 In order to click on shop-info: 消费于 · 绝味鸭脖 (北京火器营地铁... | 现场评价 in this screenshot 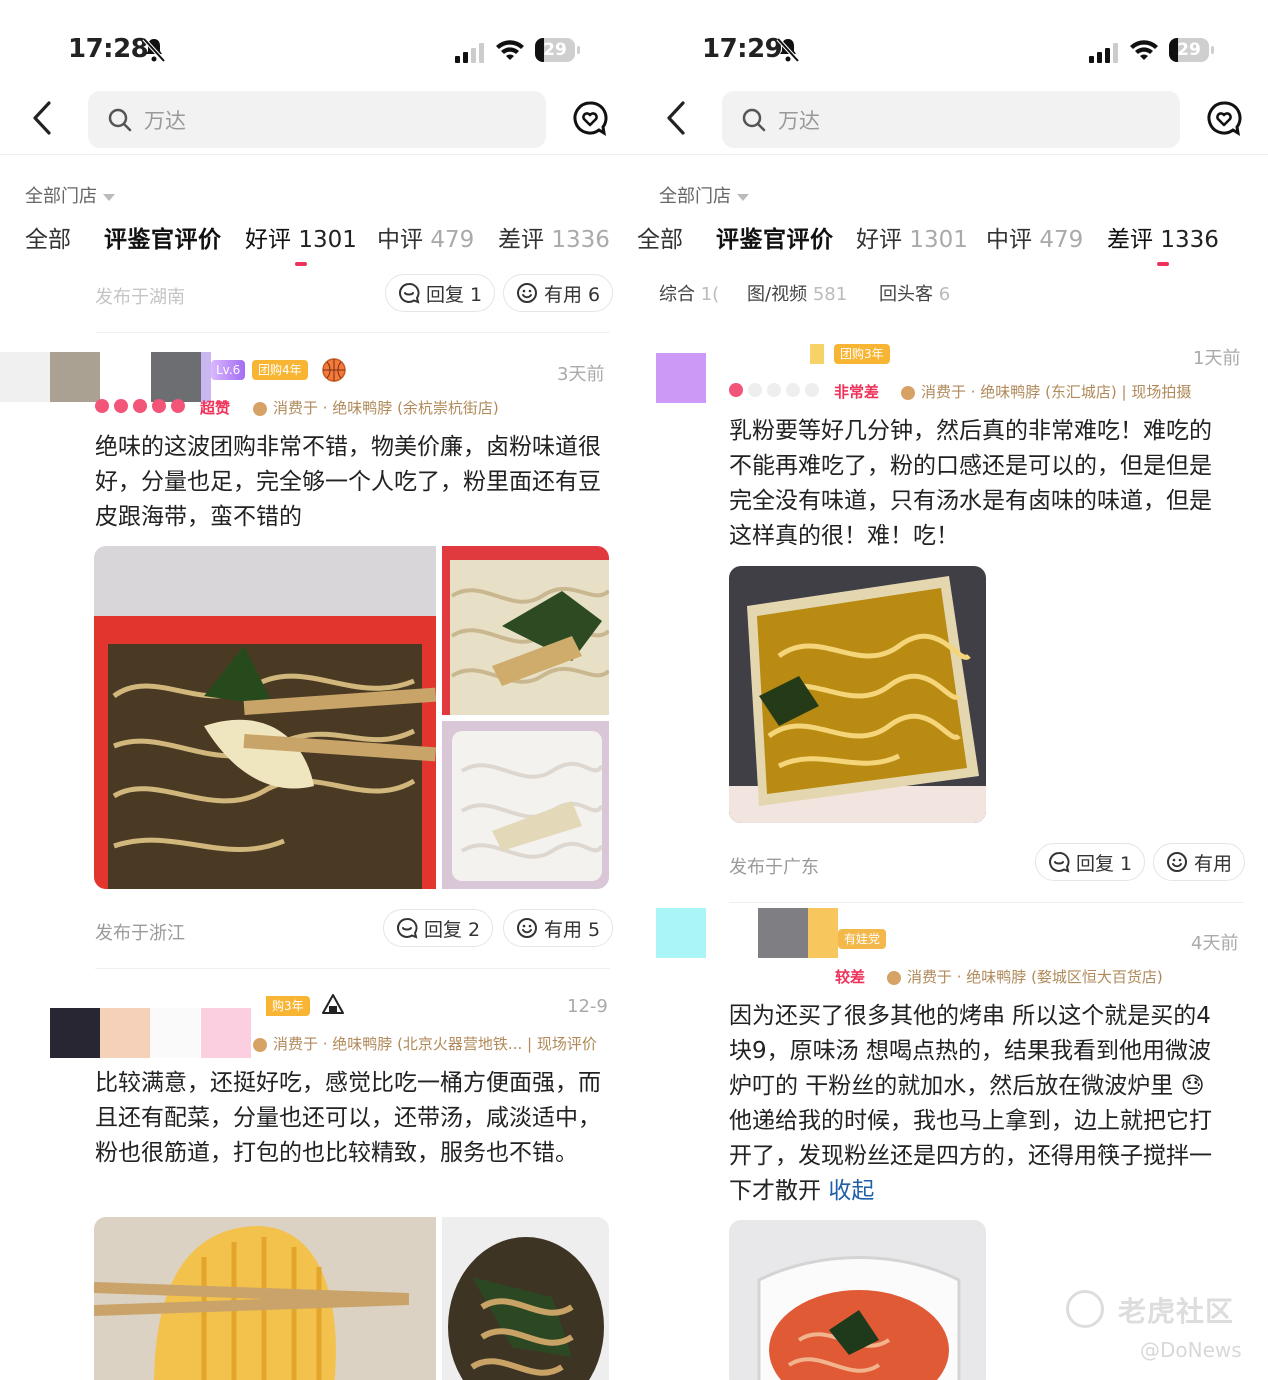, I will do `click(425, 1043)`.